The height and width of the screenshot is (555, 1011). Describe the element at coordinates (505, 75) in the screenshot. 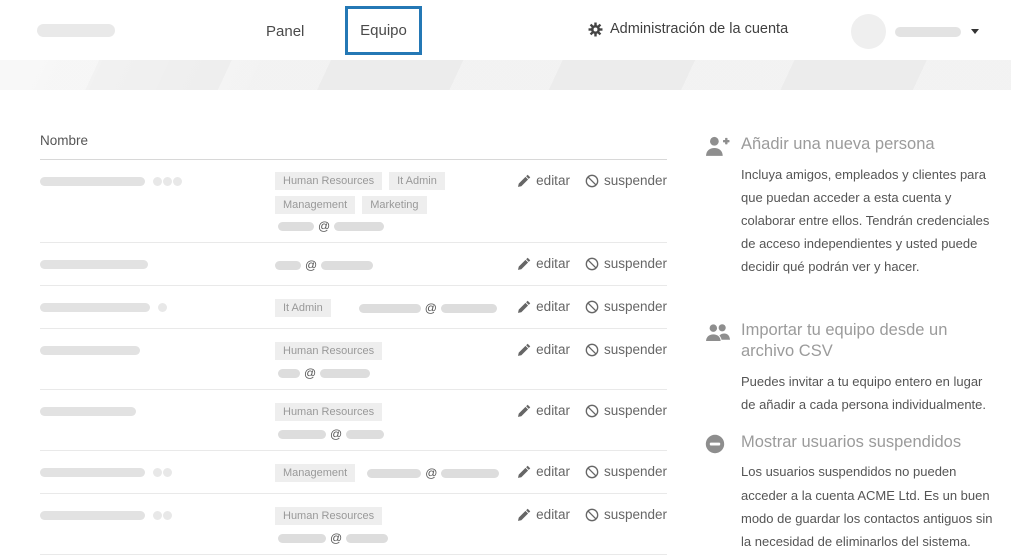

I see `subheader-band` at that location.